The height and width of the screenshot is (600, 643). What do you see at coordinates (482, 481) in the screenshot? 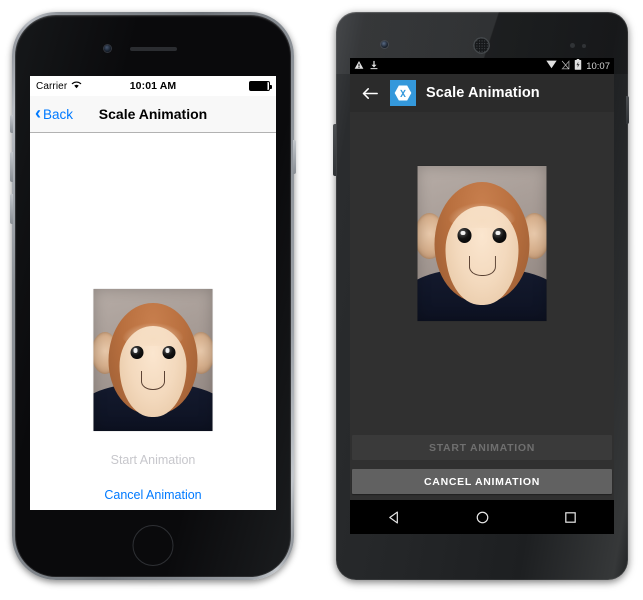
I see `cancel-animation-button: CANCEL ANIMATION` at bounding box center [482, 481].